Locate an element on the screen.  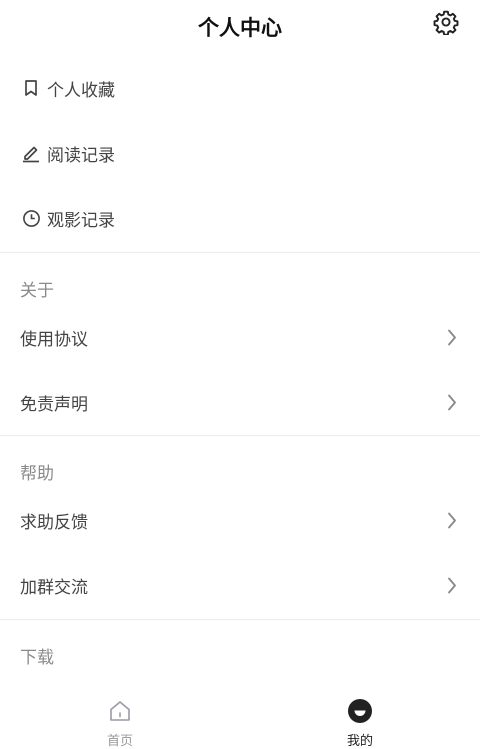
menu-item-viewing-history: 观影记录 is located at coordinates (240, 218).